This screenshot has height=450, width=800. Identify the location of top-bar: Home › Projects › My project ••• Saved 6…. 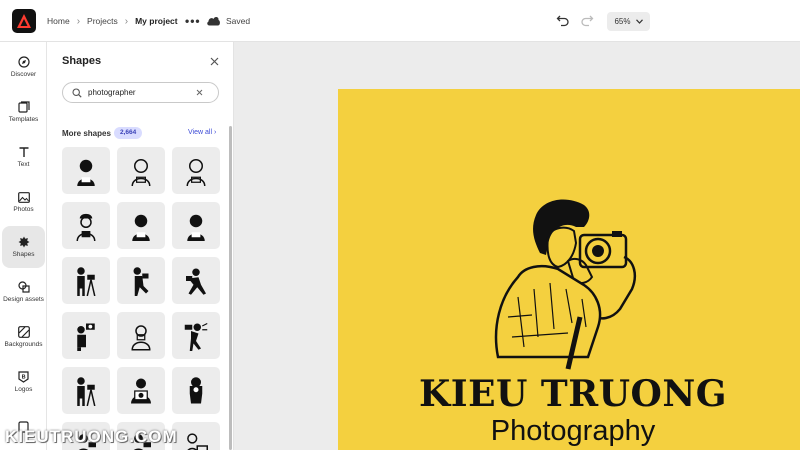
(400, 21).